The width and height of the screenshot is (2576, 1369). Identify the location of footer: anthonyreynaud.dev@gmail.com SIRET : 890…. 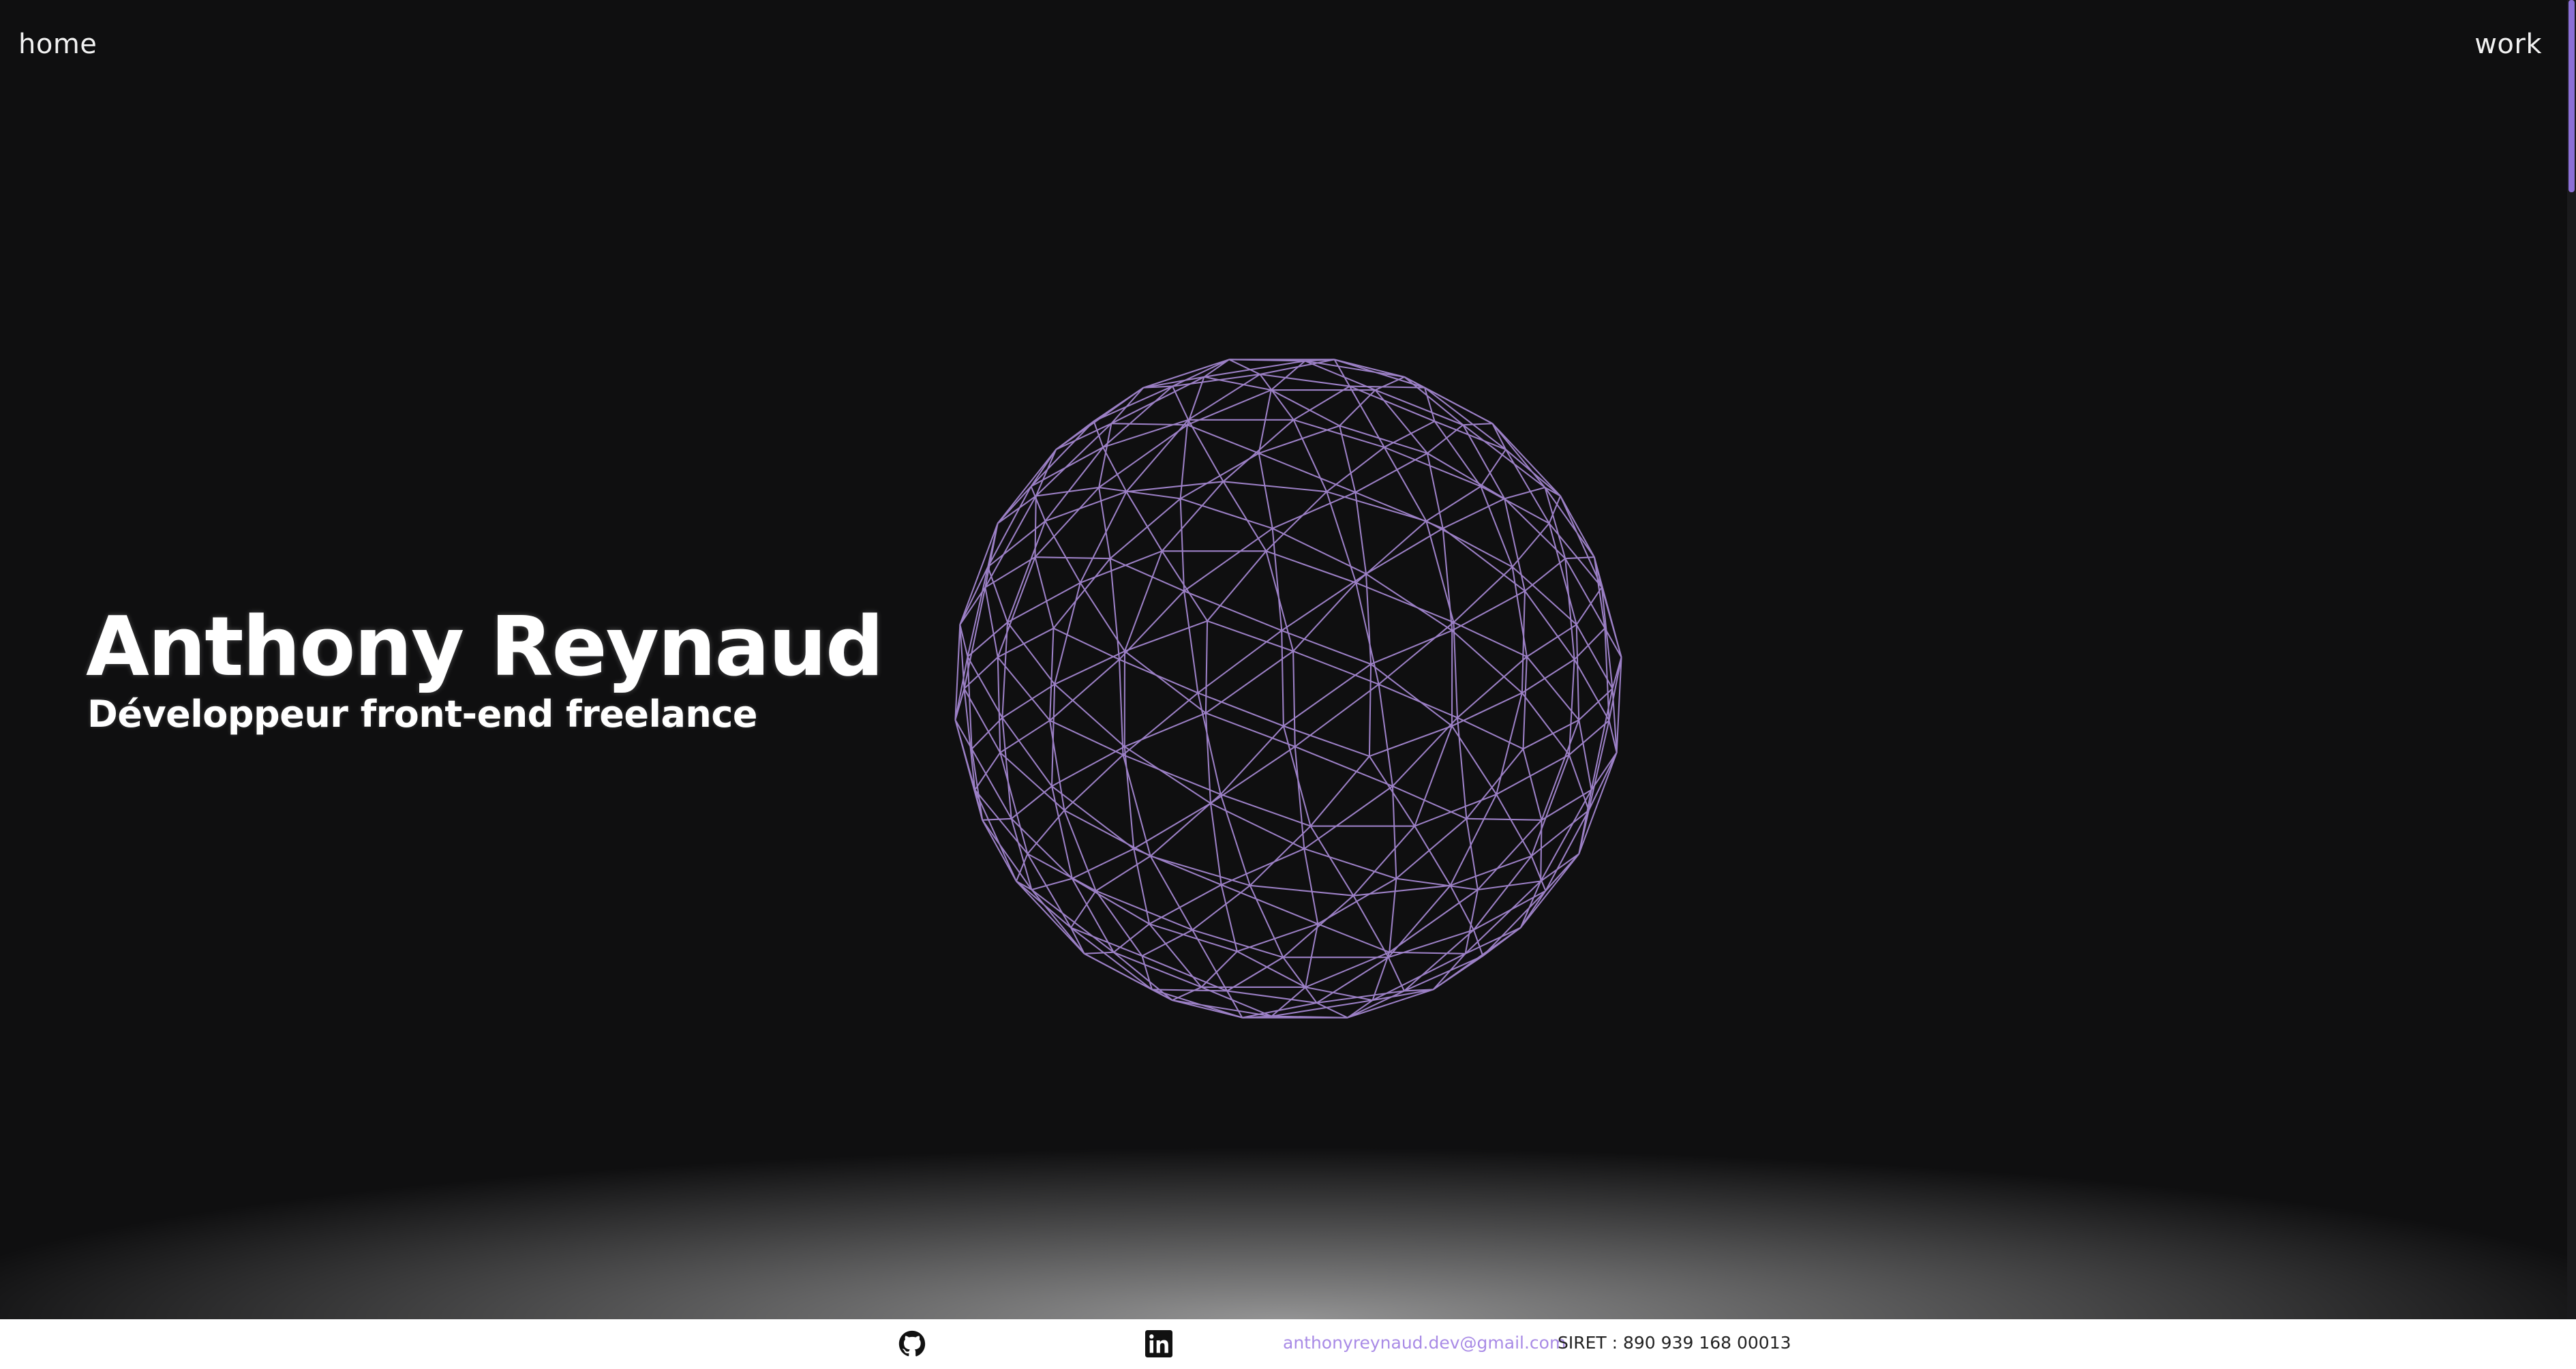
(1288, 1344).